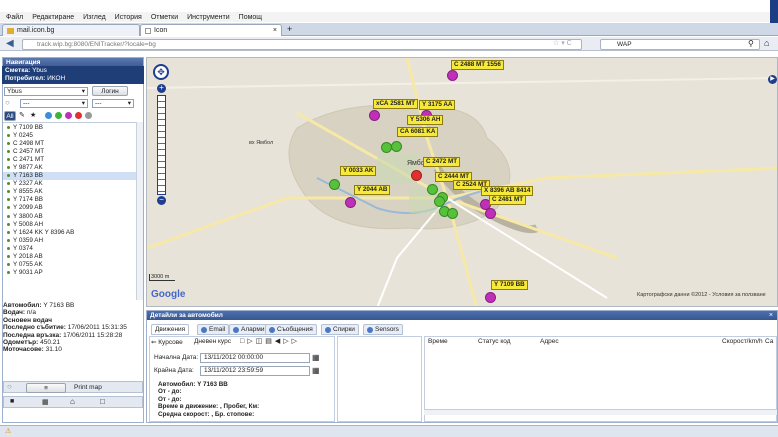  What do you see at coordinates (69, 159) in the screenshot?
I see `vehicle-list-item: C 2471 MT` at bounding box center [69, 159].